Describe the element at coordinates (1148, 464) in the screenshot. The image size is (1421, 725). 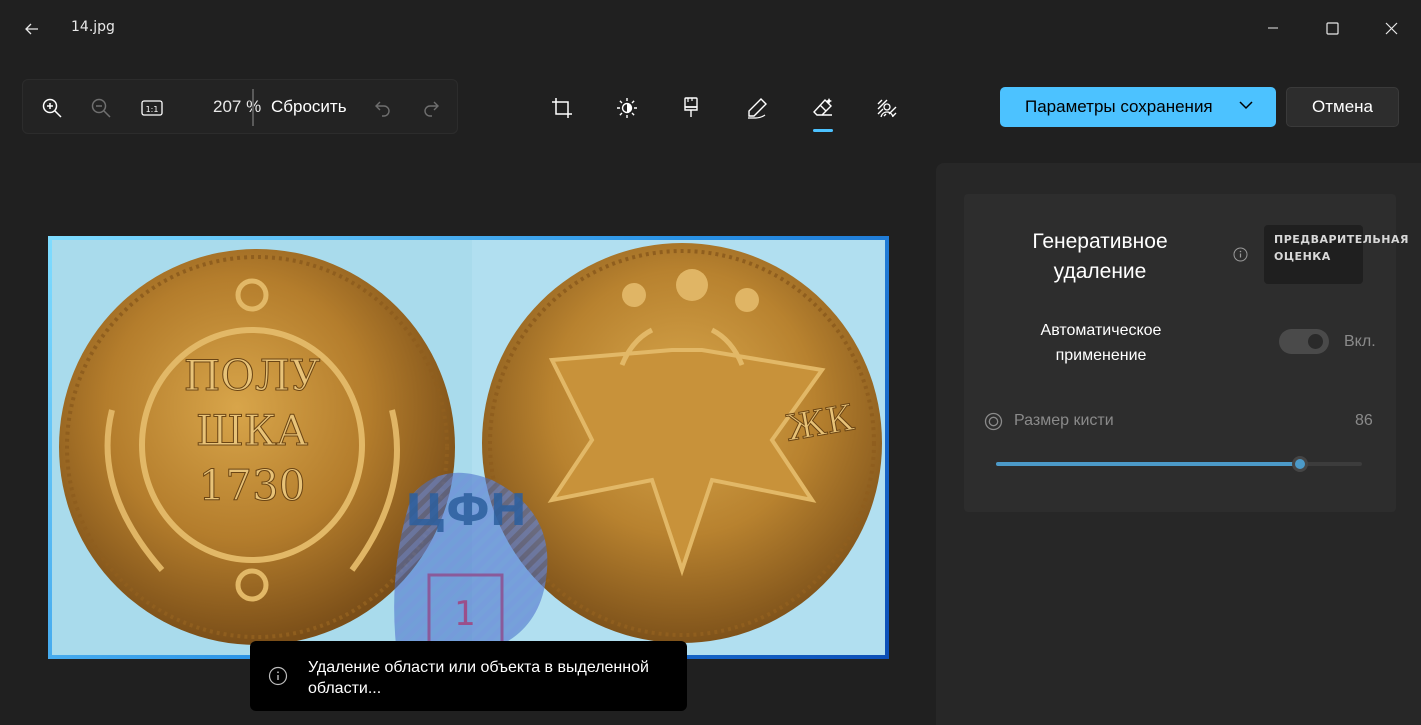
I see `slider-fill` at that location.